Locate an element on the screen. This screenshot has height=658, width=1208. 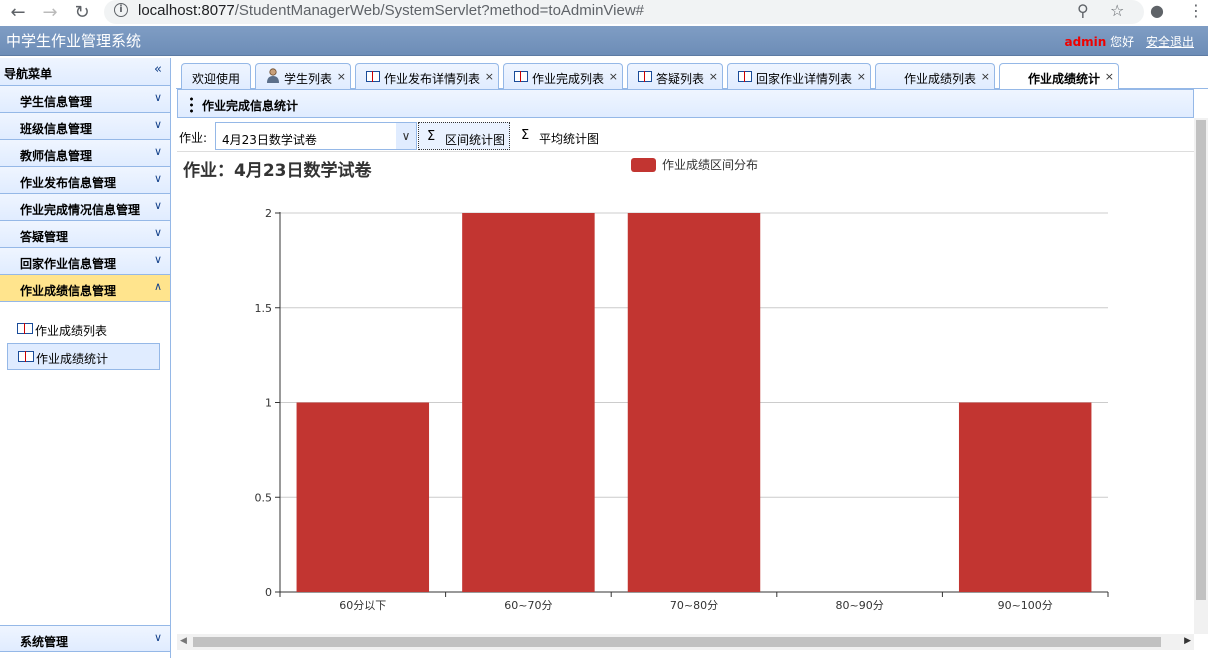
tab-welcome: 欢迎使用 is located at coordinates (216, 76).